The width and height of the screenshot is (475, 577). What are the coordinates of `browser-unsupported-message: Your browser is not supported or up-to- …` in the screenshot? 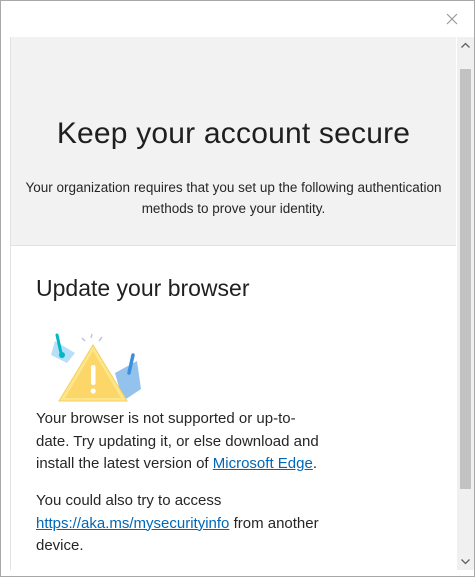 It's located at (201, 442).